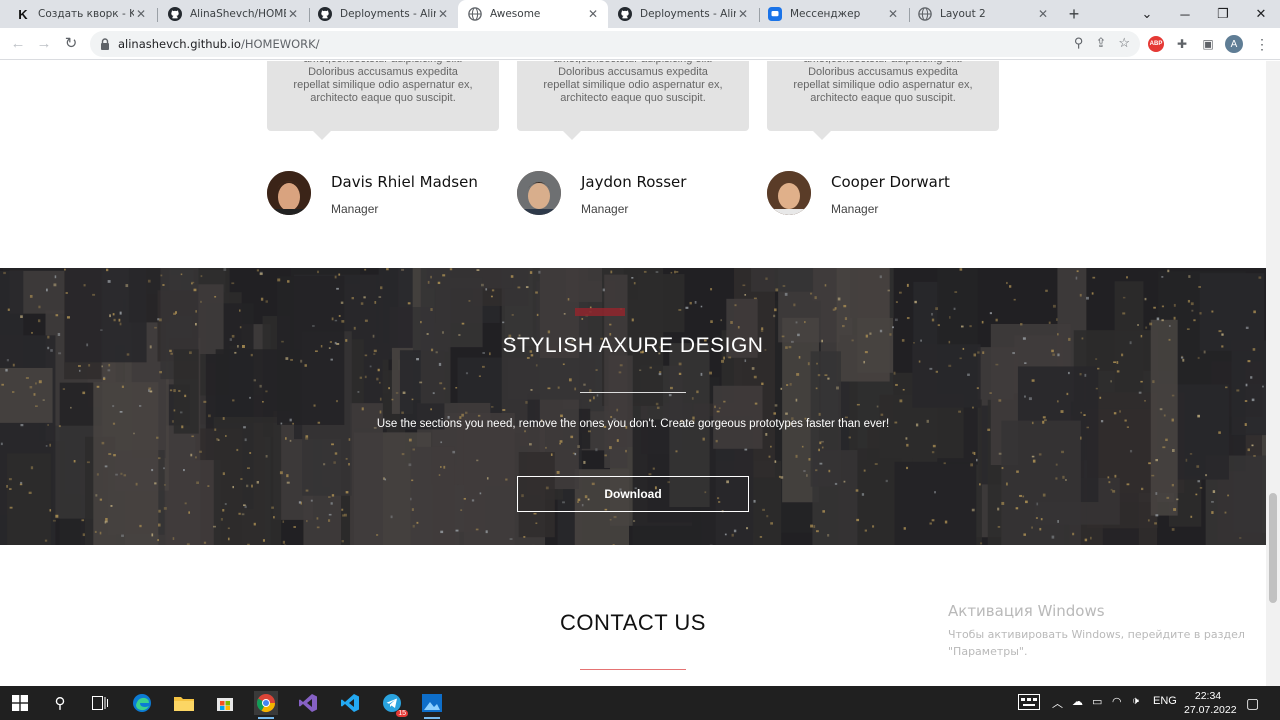 The image size is (1280, 720). What do you see at coordinates (1262, 44) in the screenshot?
I see `menu-kebab-icon: ⋮` at bounding box center [1262, 44].